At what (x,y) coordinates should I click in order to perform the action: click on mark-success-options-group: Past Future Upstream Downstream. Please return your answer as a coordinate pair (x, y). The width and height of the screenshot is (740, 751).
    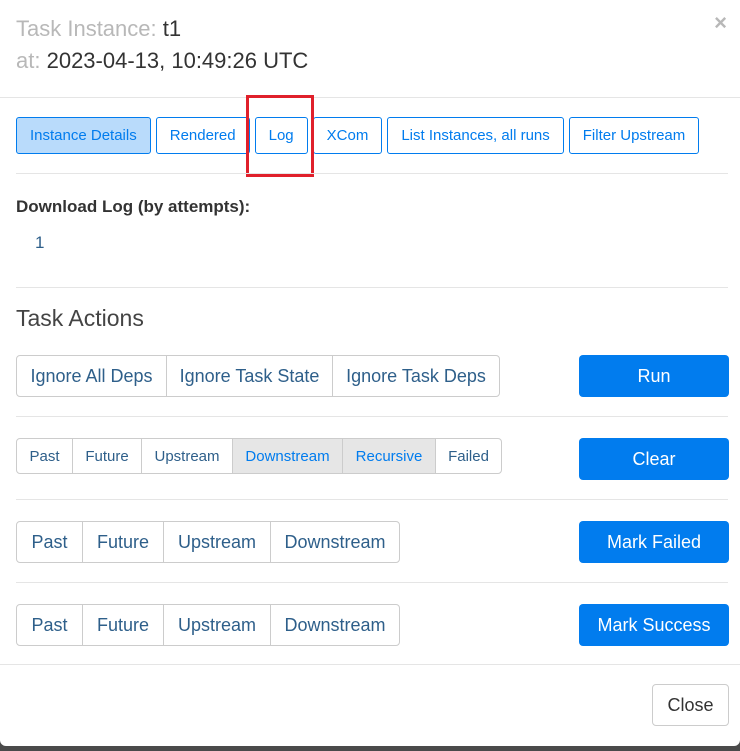
    Looking at the image, I should click on (208, 625).